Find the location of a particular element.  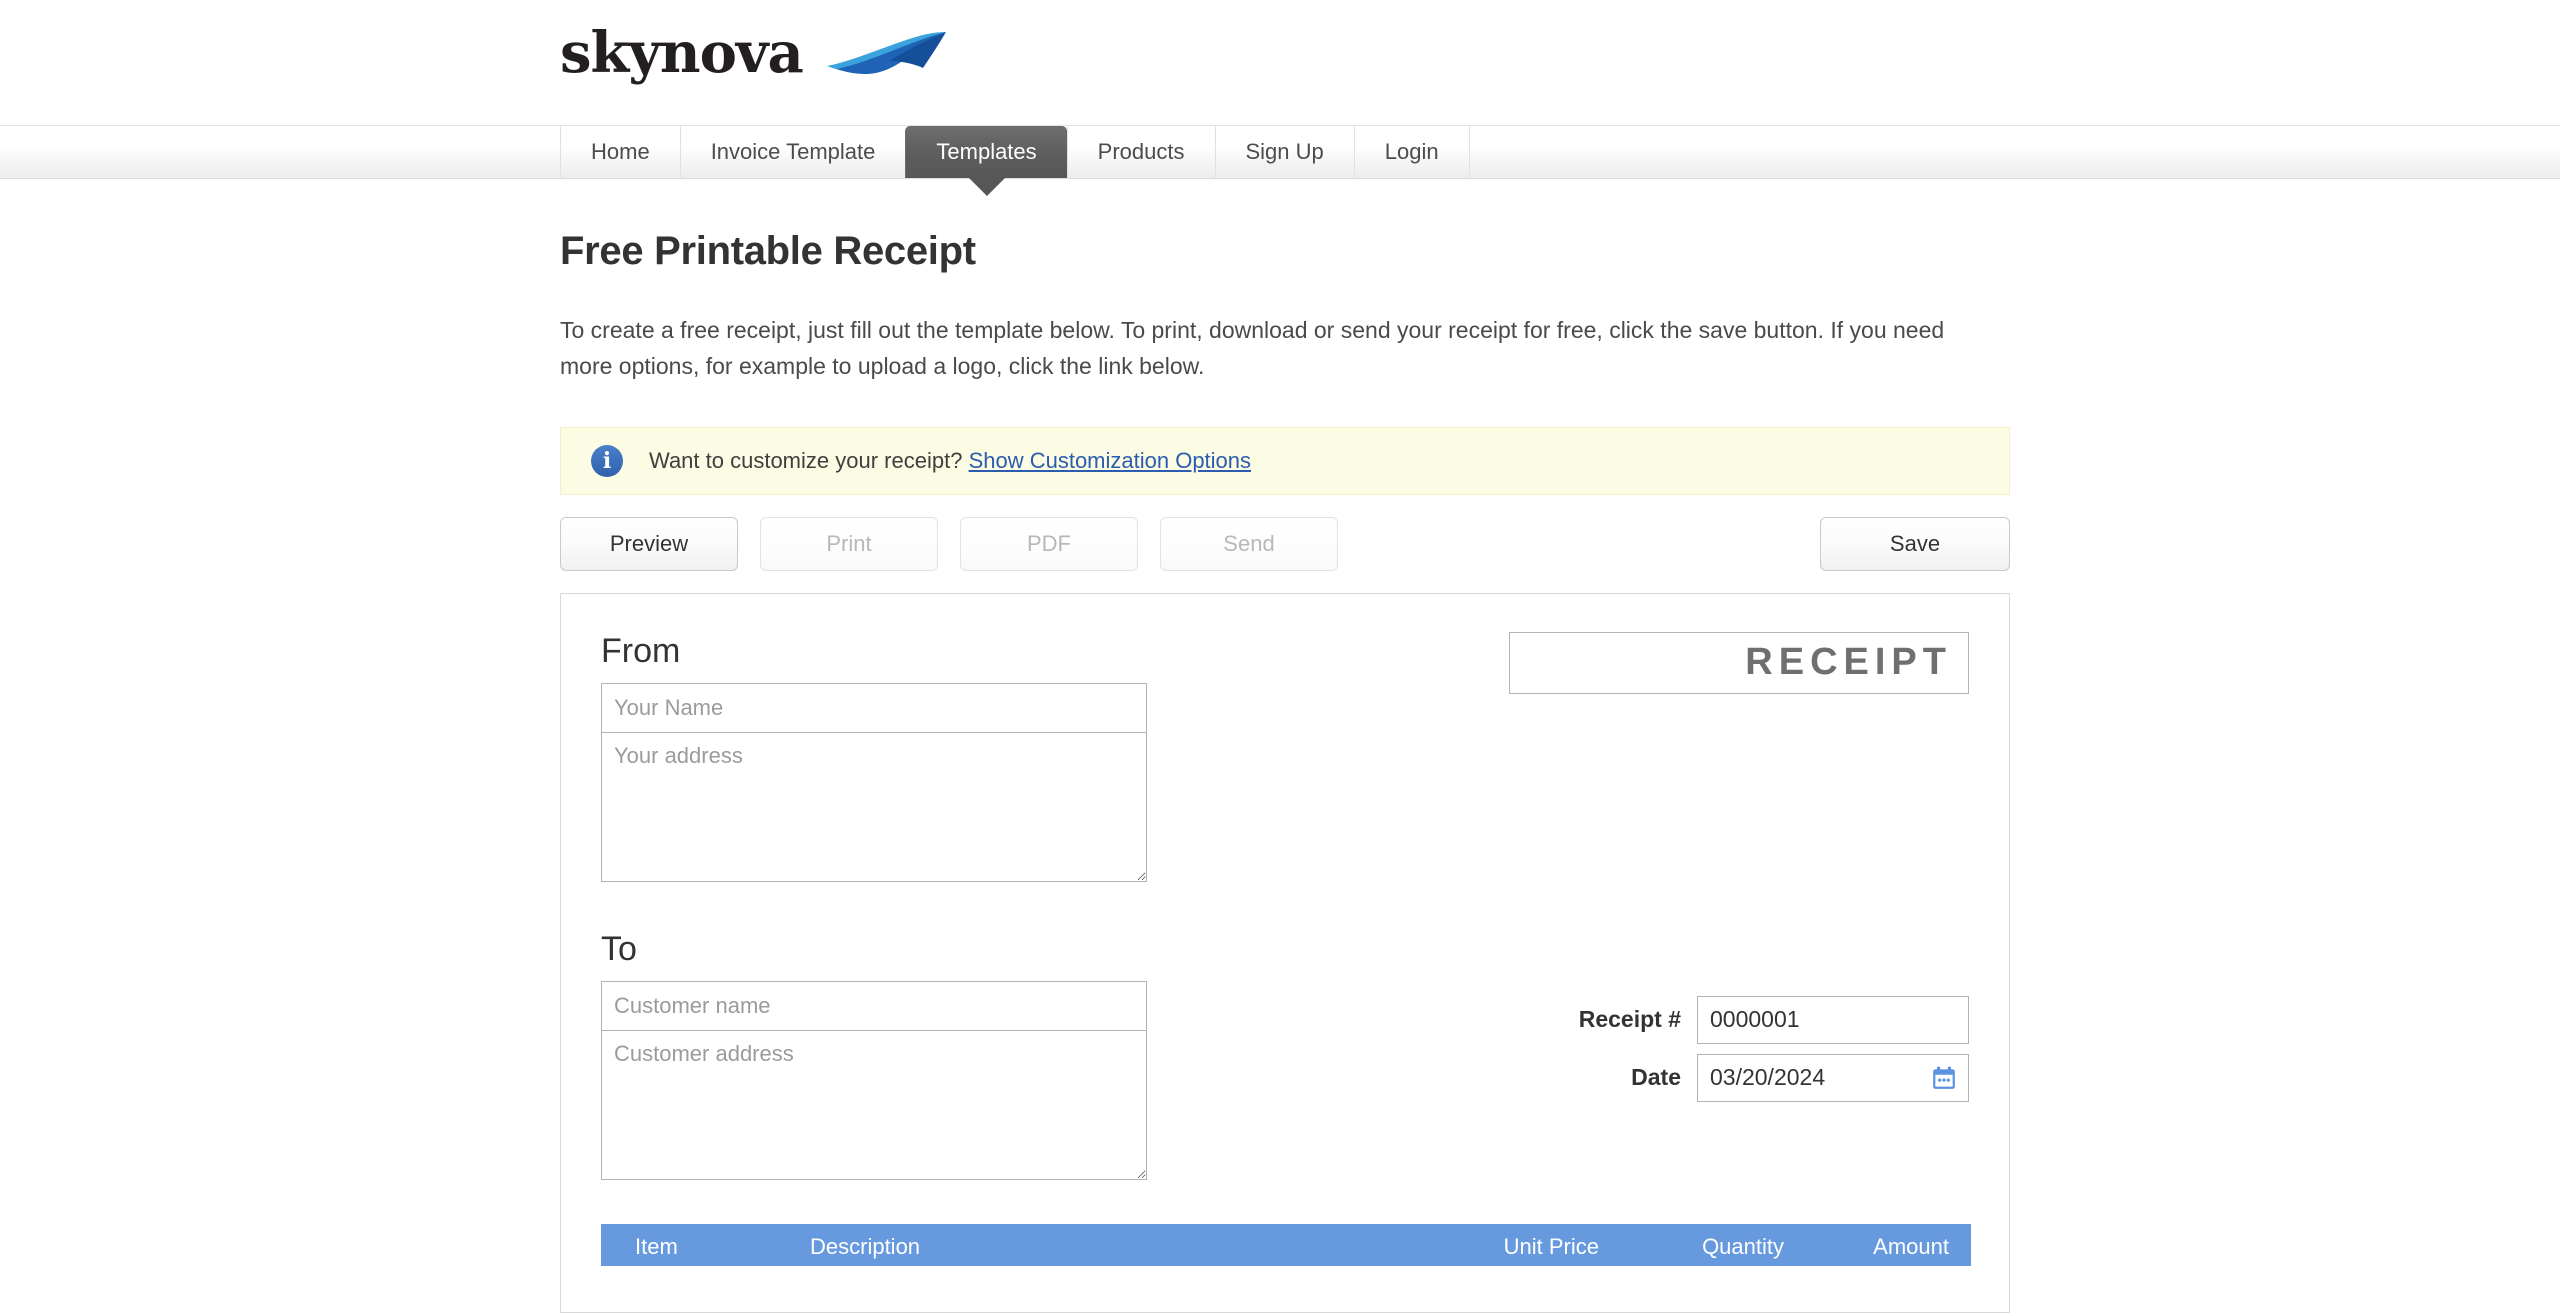

calendar-icon is located at coordinates (1944, 1078).